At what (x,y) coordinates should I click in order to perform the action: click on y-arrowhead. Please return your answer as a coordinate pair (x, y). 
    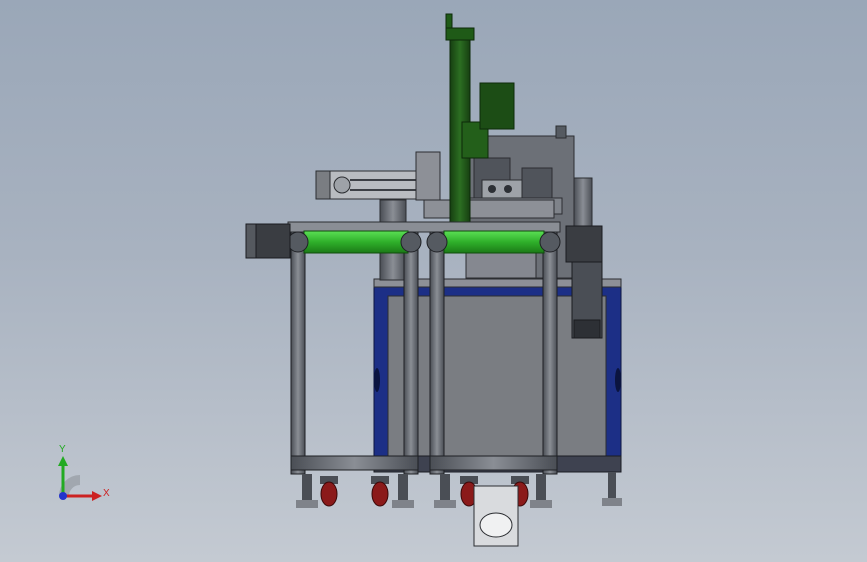
    Looking at the image, I should click on (63, 461).